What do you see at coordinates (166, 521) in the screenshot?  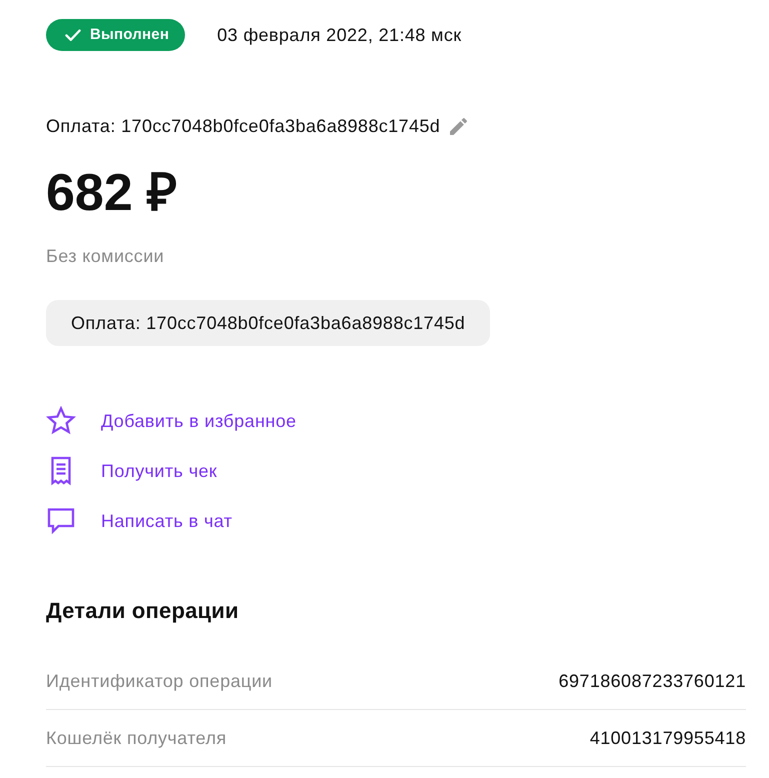 I see `action-link: Написать в чат` at bounding box center [166, 521].